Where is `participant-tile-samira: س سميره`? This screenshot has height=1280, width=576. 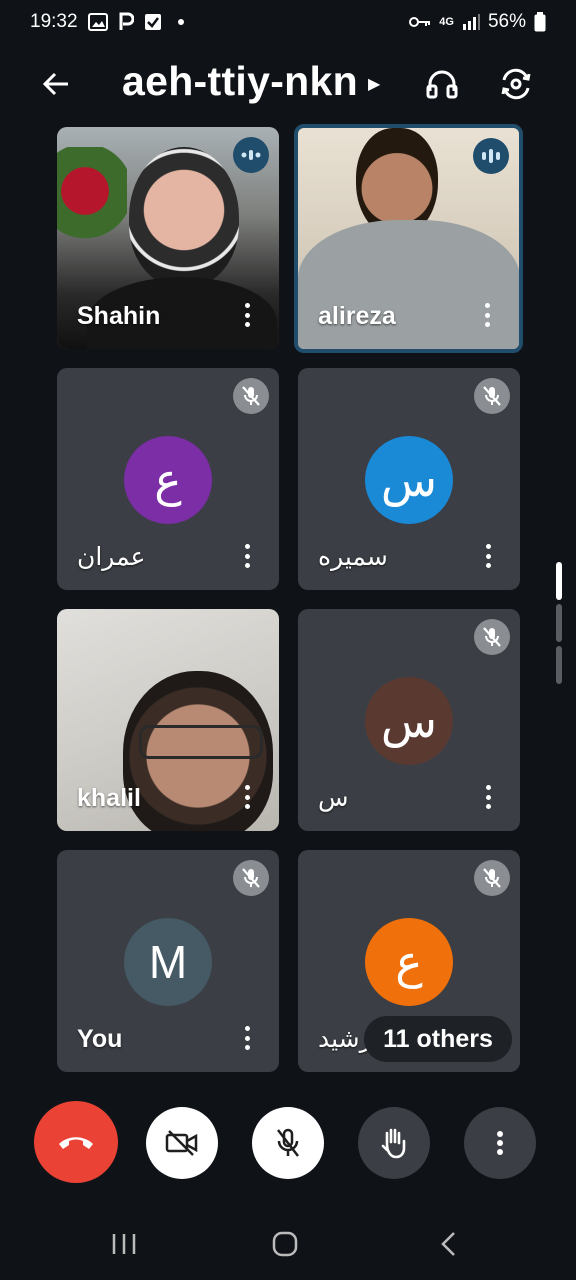
participant-tile-samira: س سميره is located at coordinates (409, 479).